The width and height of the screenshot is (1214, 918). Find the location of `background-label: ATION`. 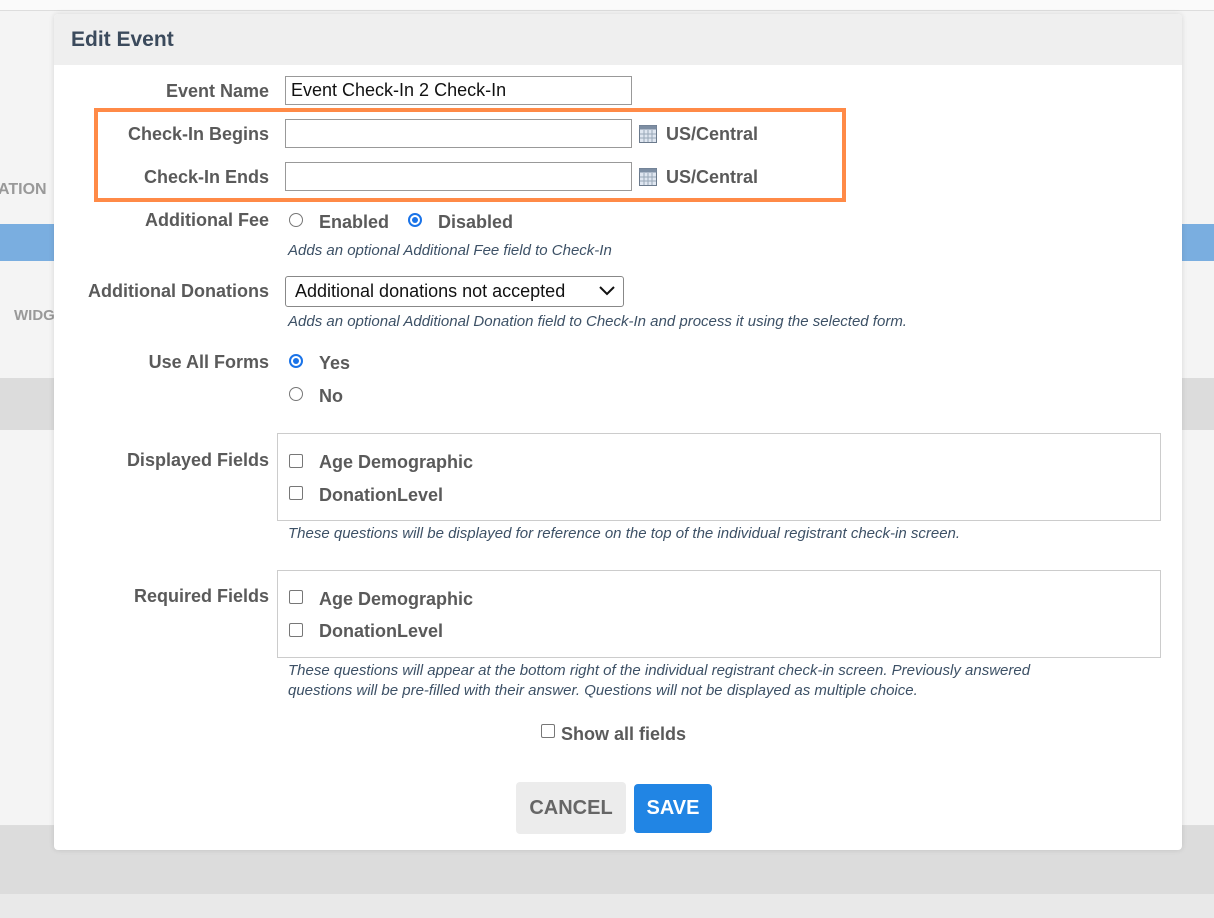

background-label: ATION is located at coordinates (23, 189).